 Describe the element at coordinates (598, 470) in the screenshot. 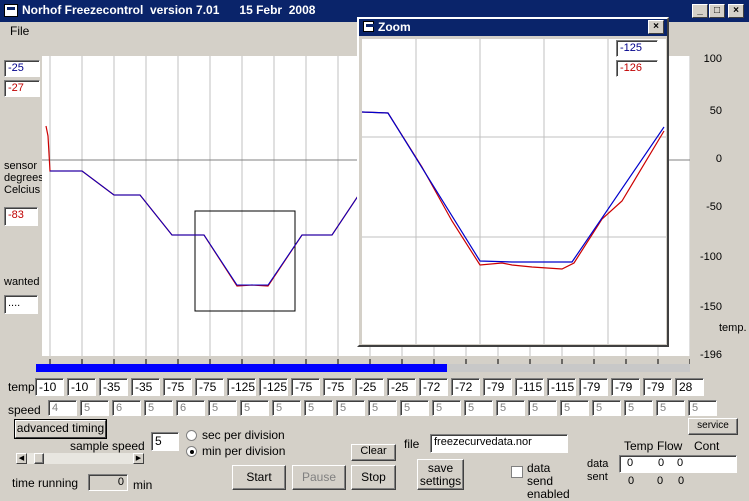

I see `data-sent-label: data sent` at that location.